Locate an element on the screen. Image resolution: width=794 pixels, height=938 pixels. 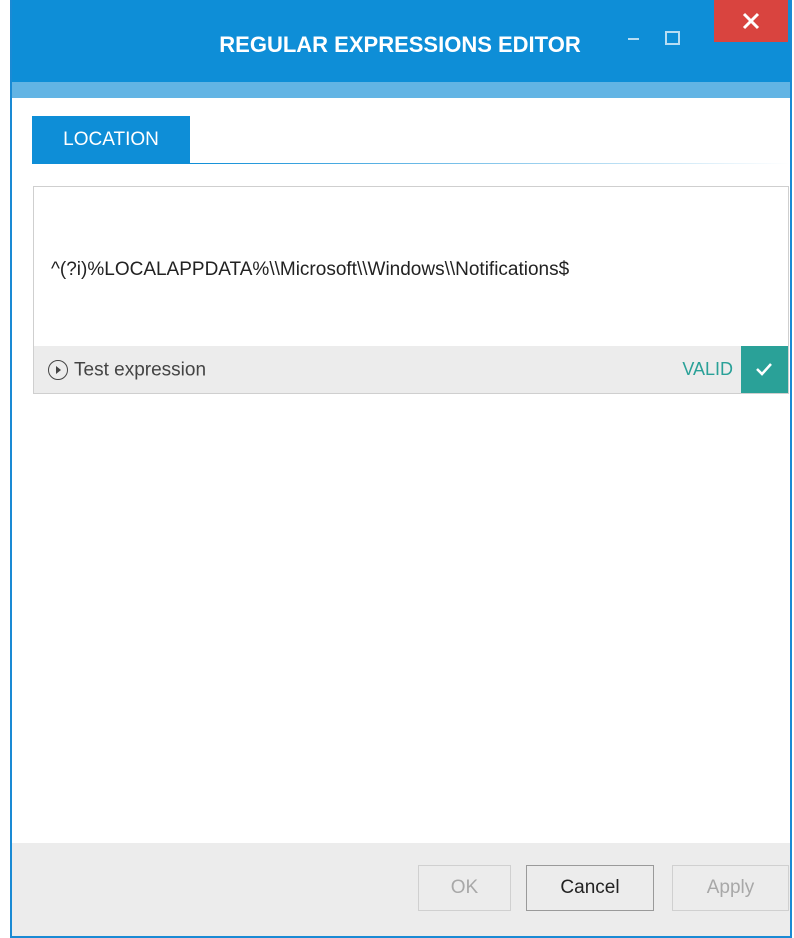
test-strip: Test expression VALID is located at coordinates (411, 369).